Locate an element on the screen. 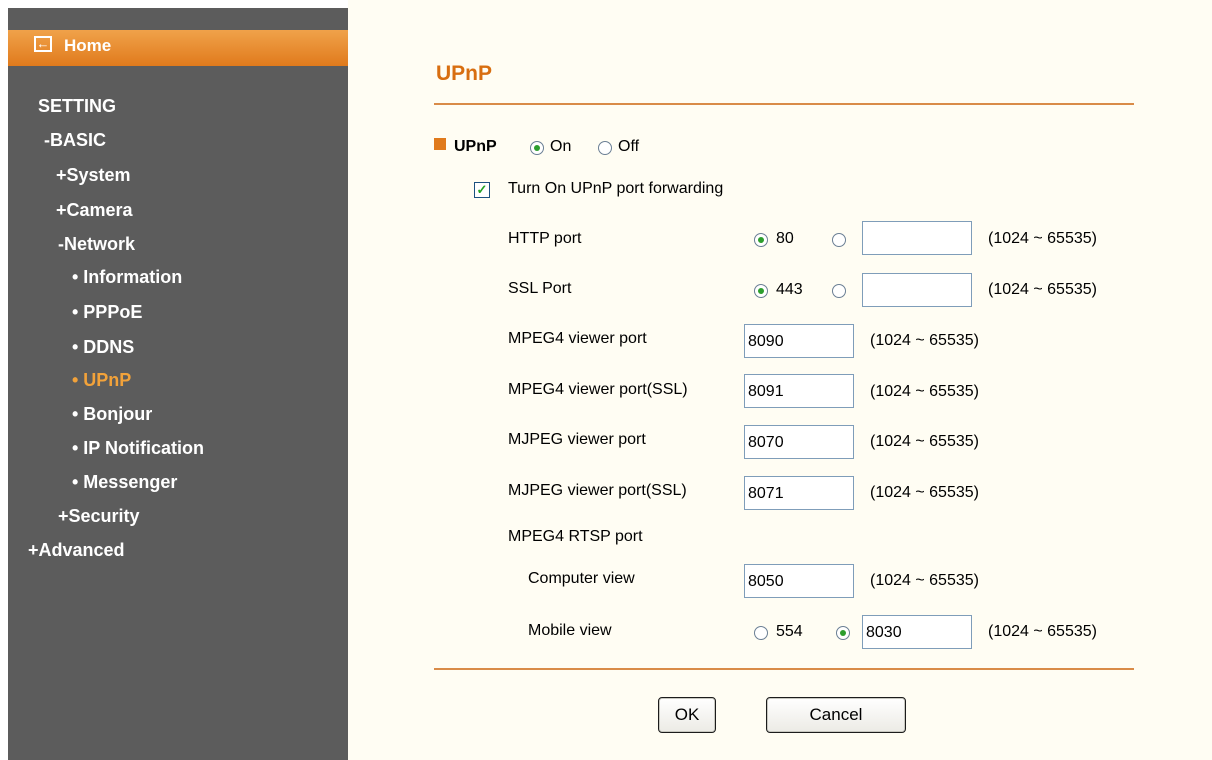 This screenshot has width=1212, height=760. nav-security: +Security is located at coordinates (99, 516).